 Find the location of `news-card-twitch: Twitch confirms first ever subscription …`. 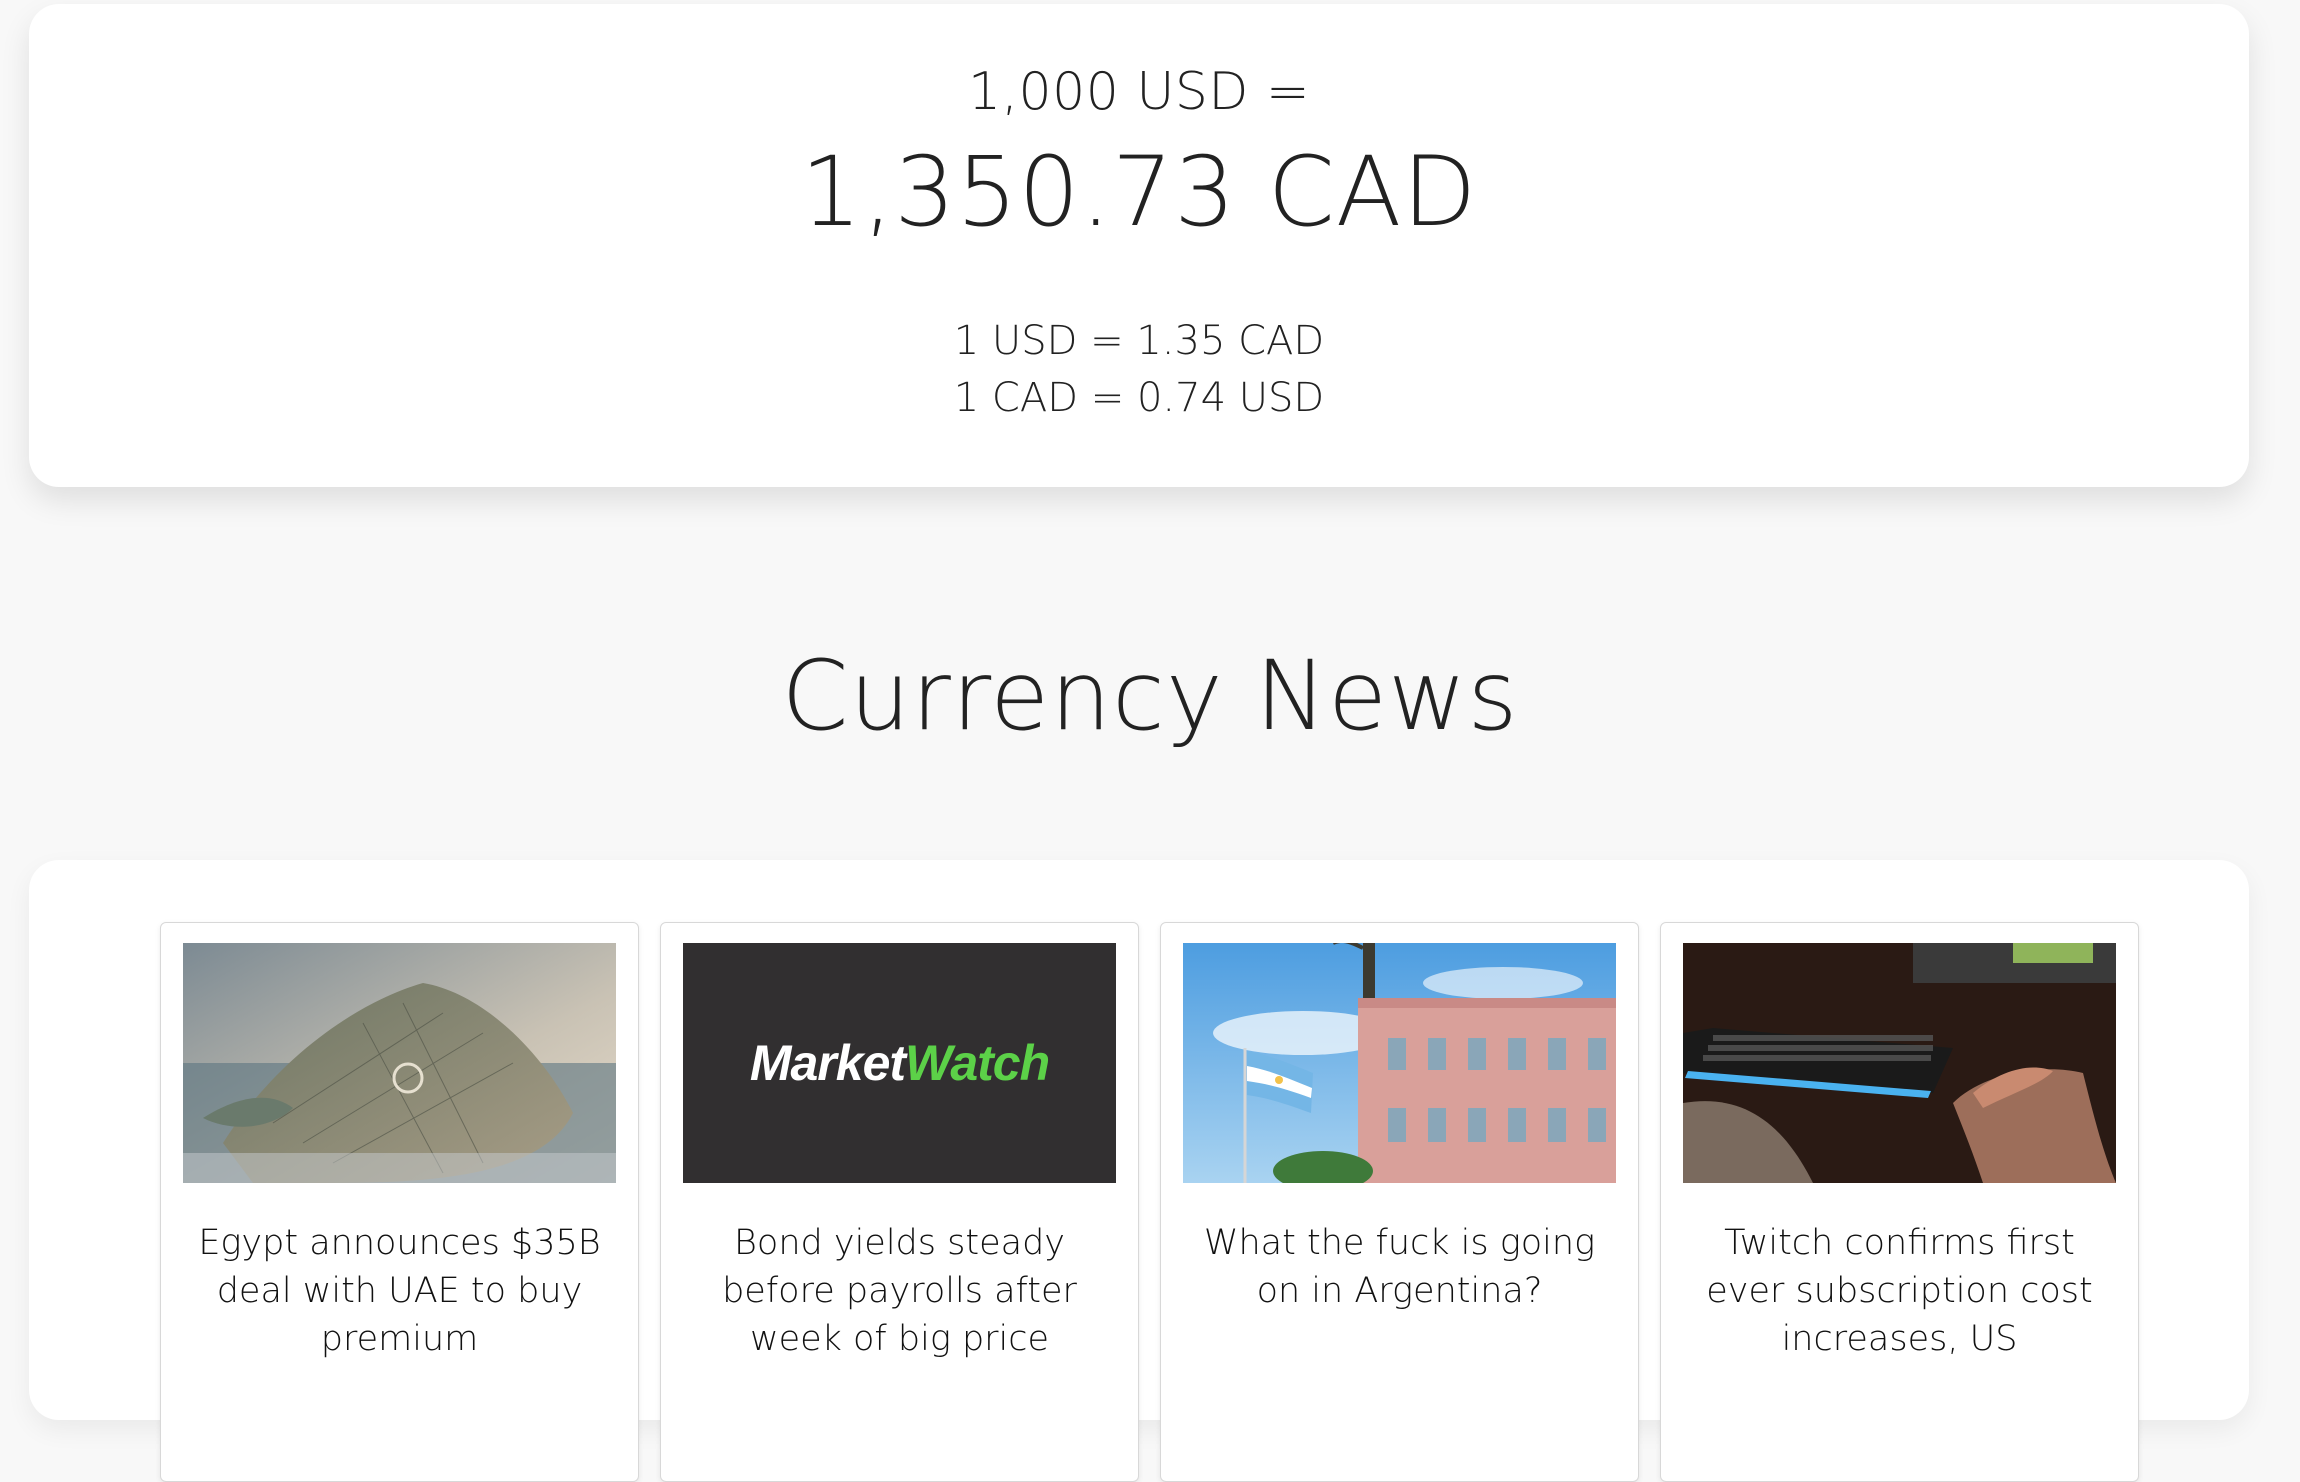

news-card-twitch: Twitch confirms first ever subscription … is located at coordinates (1899, 1202).